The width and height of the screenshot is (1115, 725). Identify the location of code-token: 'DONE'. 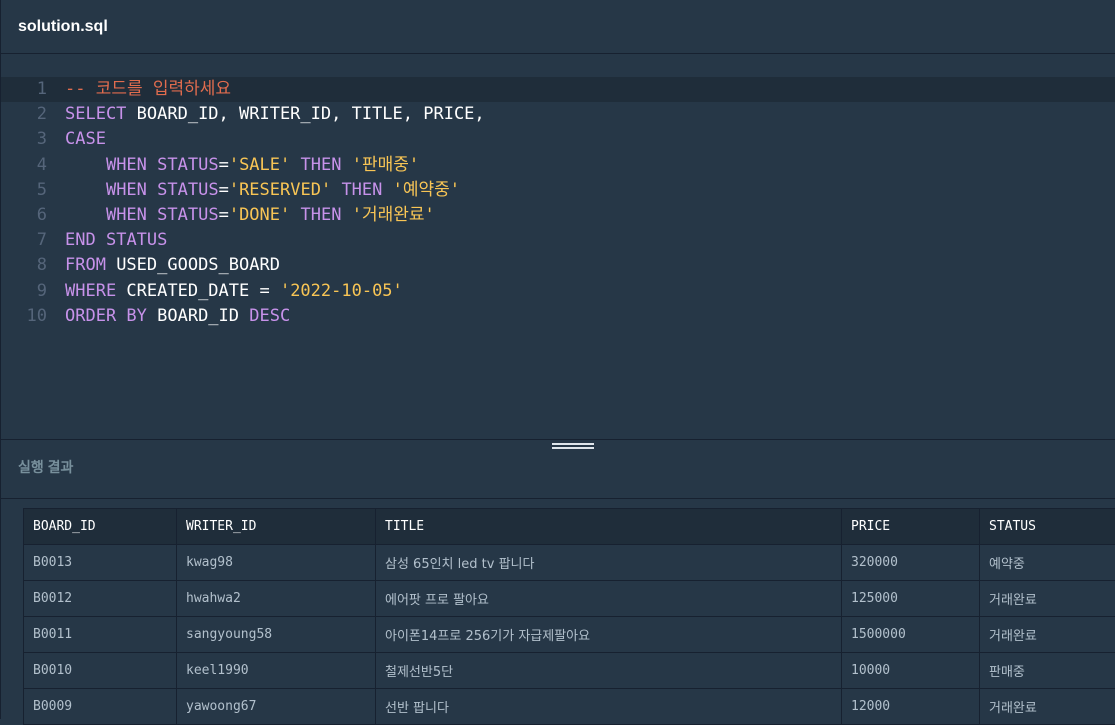
(259, 215).